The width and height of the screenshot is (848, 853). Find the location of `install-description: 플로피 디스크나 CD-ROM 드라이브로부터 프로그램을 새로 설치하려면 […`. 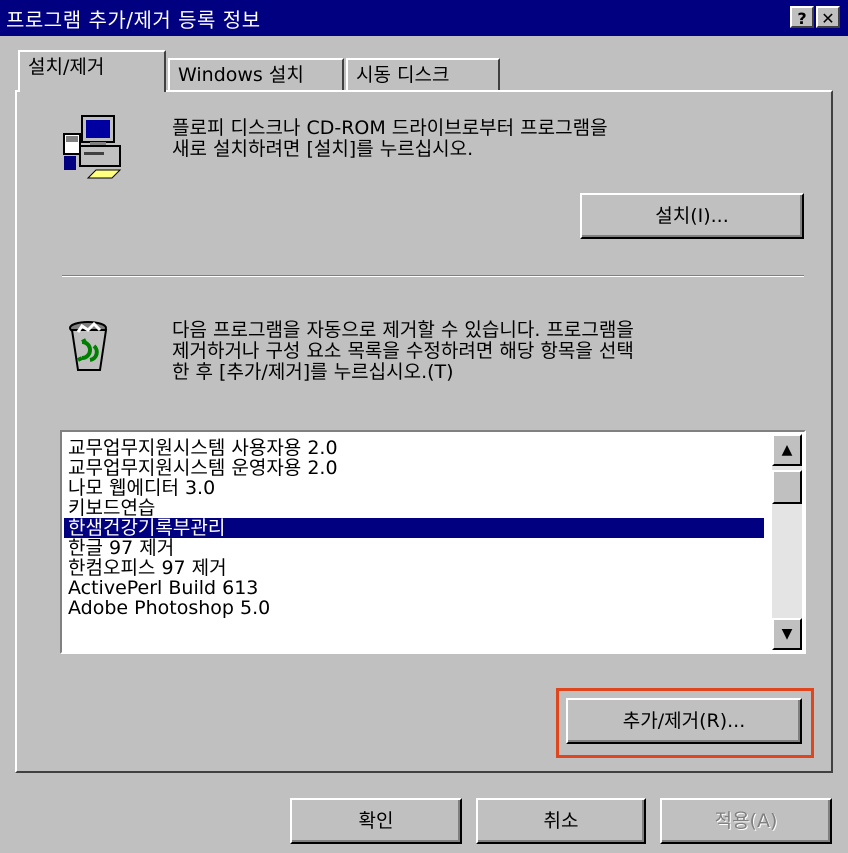

install-description: 플로피 디스크나 CD-ROM 드라이브로부터 프로그램을 새로 설치하려면 [… is located at coordinates (390, 139).